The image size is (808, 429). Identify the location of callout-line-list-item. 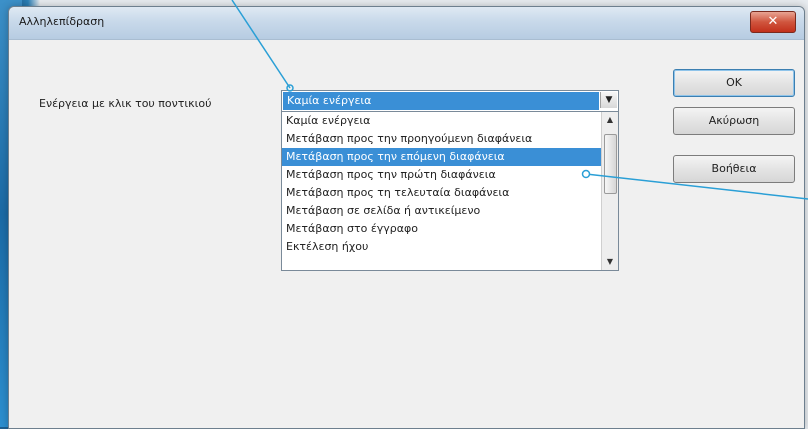
(696, 186).